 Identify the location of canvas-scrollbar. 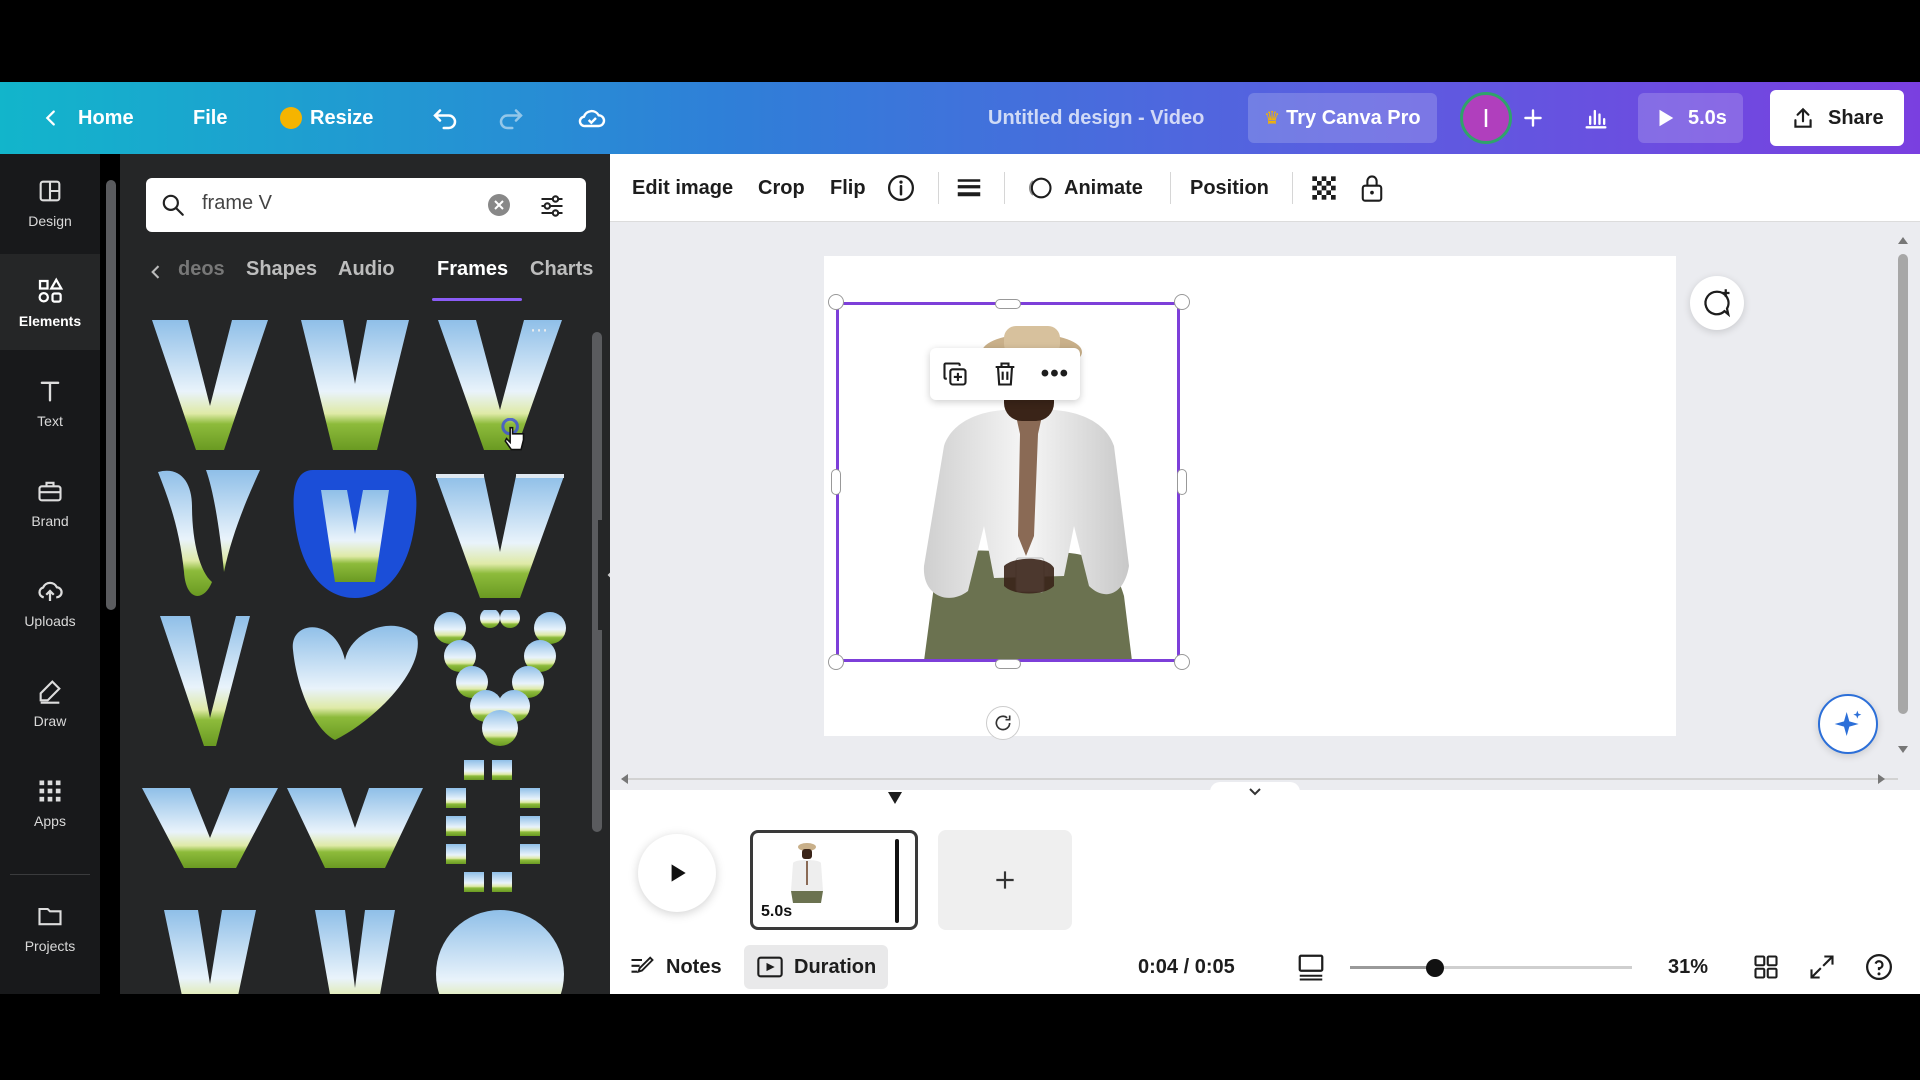
(1903, 484).